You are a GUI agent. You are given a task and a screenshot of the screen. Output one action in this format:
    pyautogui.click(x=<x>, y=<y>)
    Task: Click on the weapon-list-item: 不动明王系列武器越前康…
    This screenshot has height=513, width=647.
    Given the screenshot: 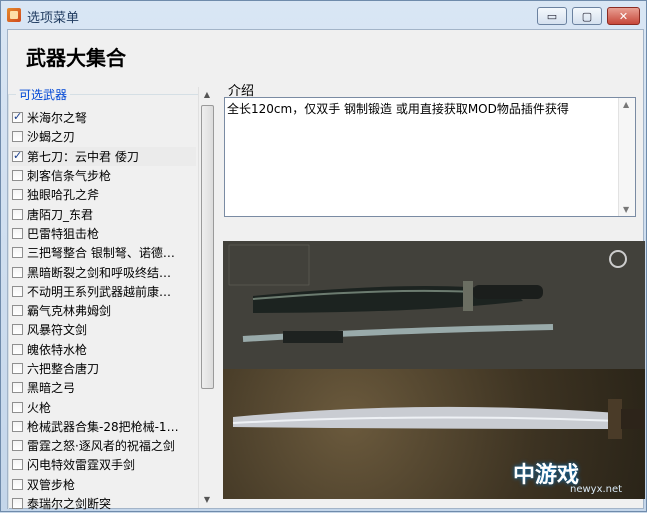 What is the action you would take?
    pyautogui.click(x=103, y=291)
    